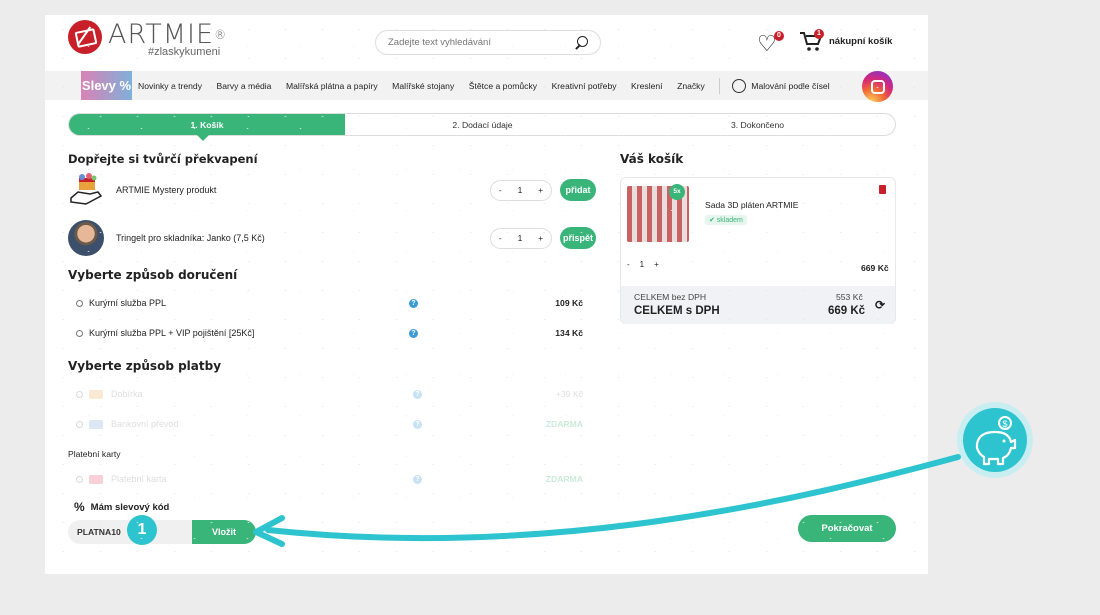  I want to click on cart-label: nákupní košík, so click(861, 41).